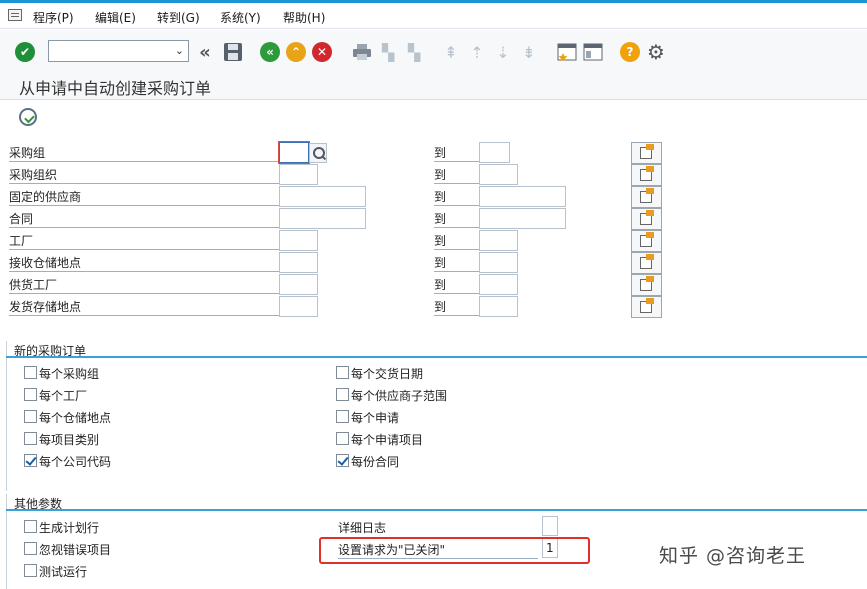 The height and width of the screenshot is (589, 867). I want to click on first-page-icon: ⇞, so click(451, 52).